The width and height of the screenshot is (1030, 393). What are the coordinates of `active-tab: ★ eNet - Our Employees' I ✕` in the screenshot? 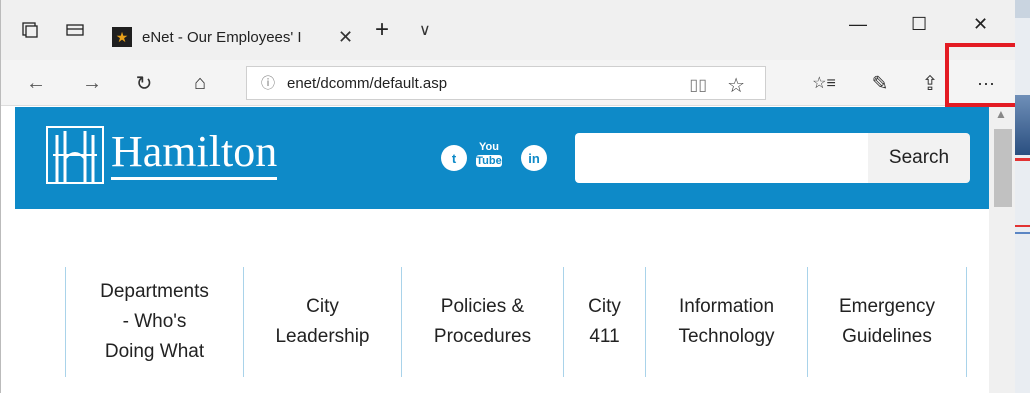 It's located at (232, 37).